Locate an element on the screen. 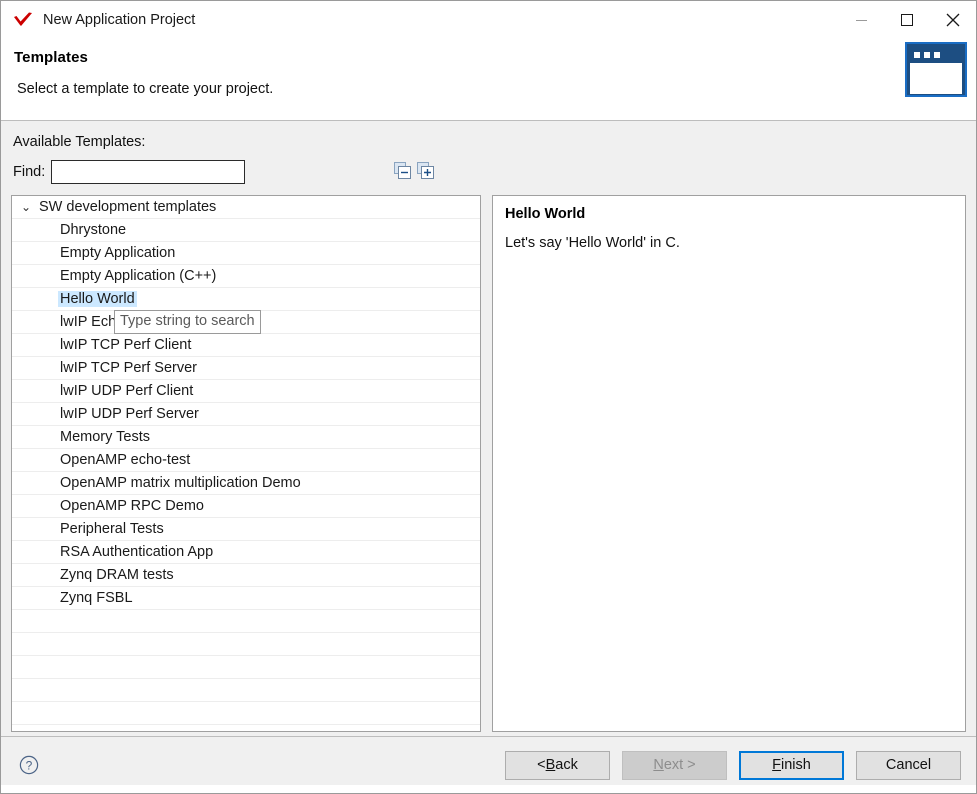  tree-item-label: lwIP TCP Perf Server is located at coordinates (128, 368).